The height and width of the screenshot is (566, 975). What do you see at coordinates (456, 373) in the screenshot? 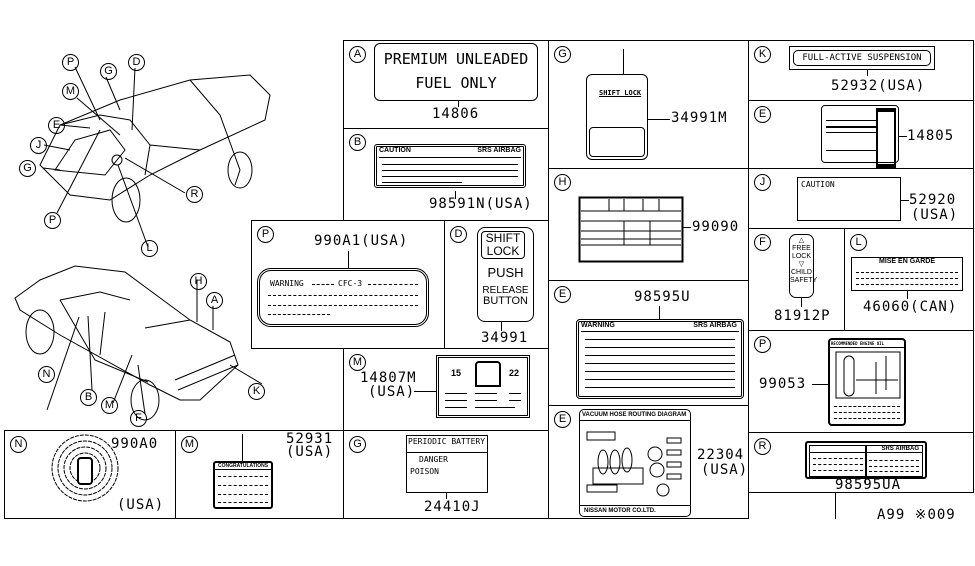
I see `city-mpg: 15` at bounding box center [456, 373].